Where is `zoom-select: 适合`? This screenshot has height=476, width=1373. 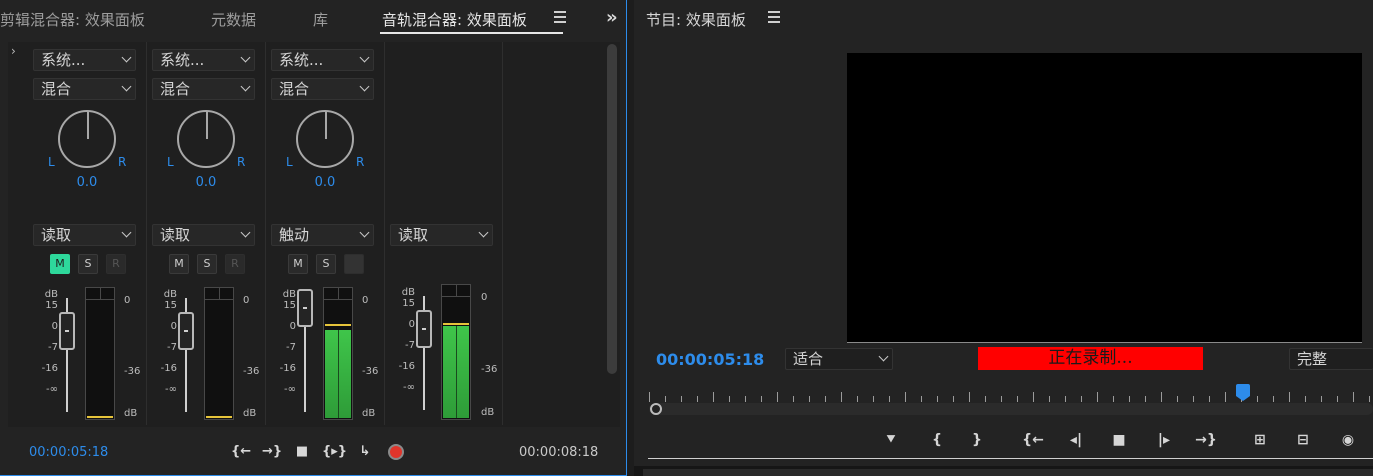
zoom-select: 适合 is located at coordinates (839, 359).